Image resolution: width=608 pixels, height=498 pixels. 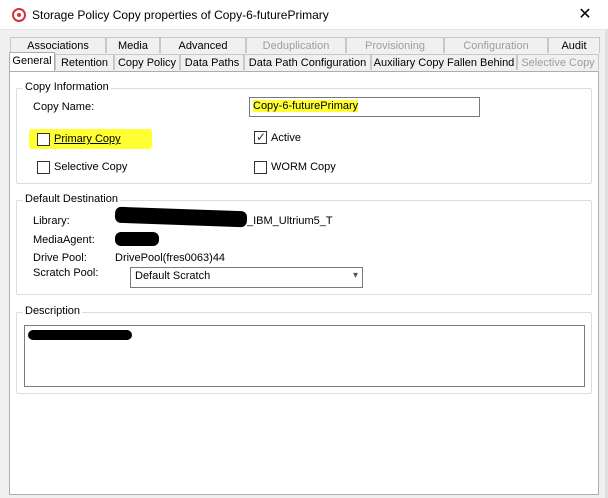 I want to click on worm-copy-checkbox, so click(x=260, y=167).